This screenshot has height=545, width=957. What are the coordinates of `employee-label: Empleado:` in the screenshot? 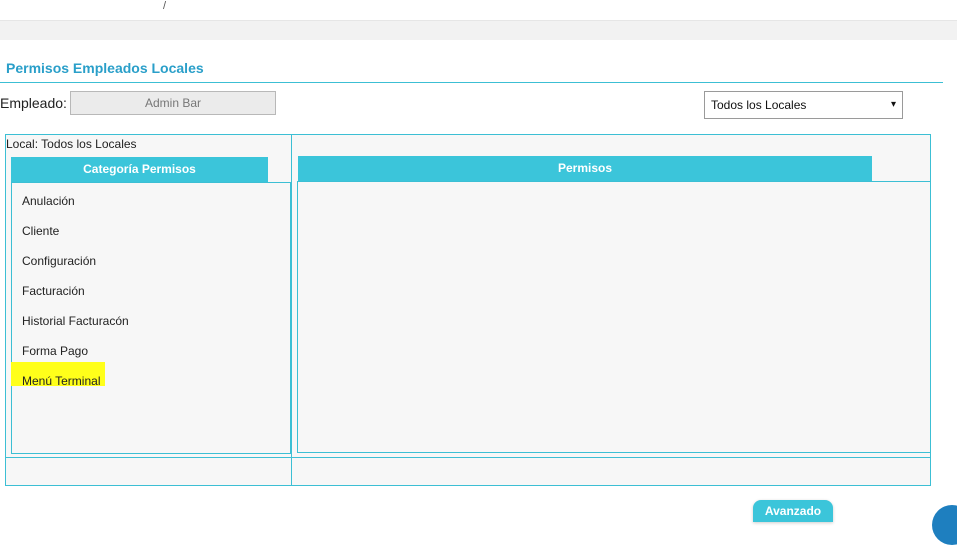 It's located at (33, 103).